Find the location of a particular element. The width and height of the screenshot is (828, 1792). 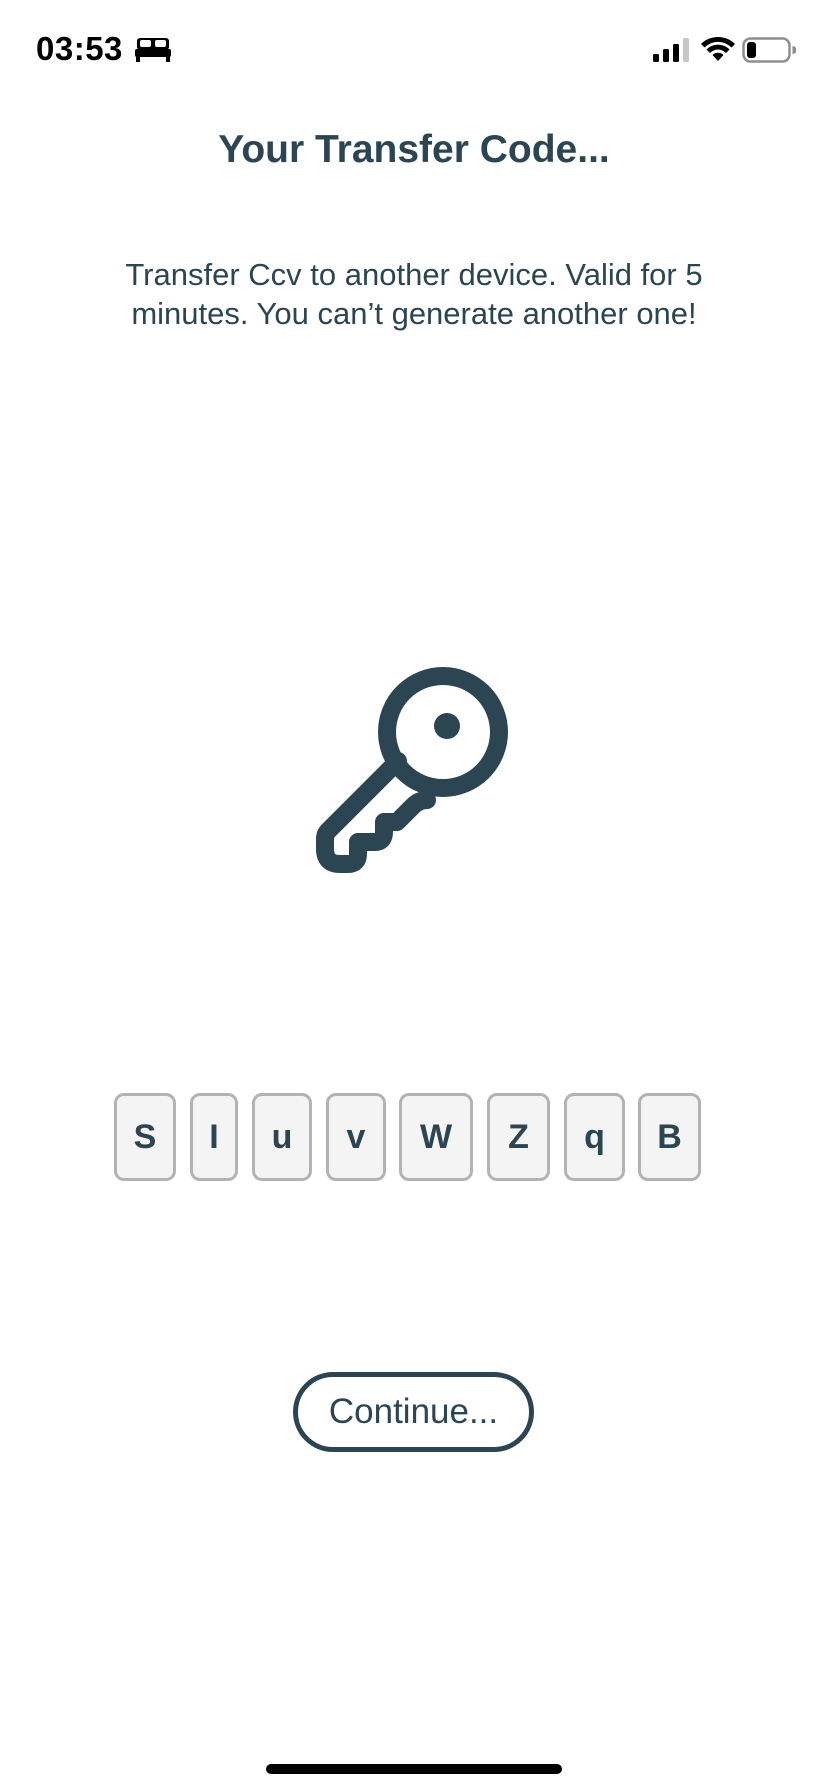

bed-icon is located at coordinates (153, 50).